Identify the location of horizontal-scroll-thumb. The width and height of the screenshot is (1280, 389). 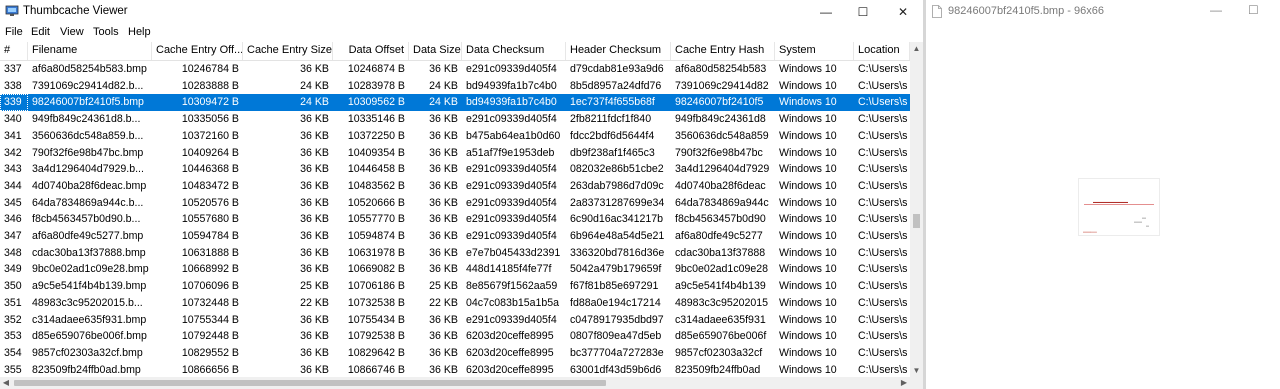
(310, 383).